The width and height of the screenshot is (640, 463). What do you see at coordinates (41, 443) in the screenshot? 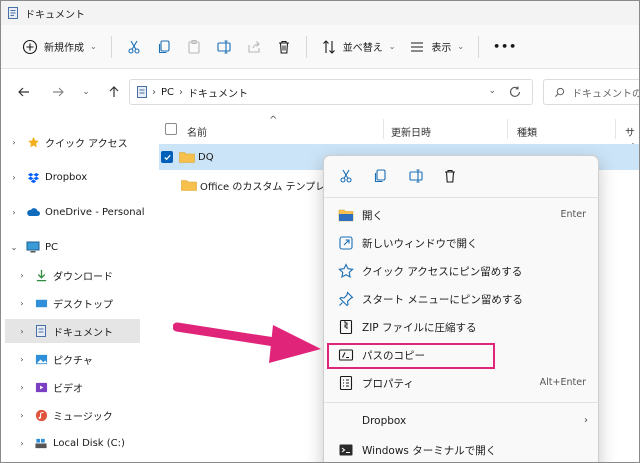
I see `drive-icon` at bounding box center [41, 443].